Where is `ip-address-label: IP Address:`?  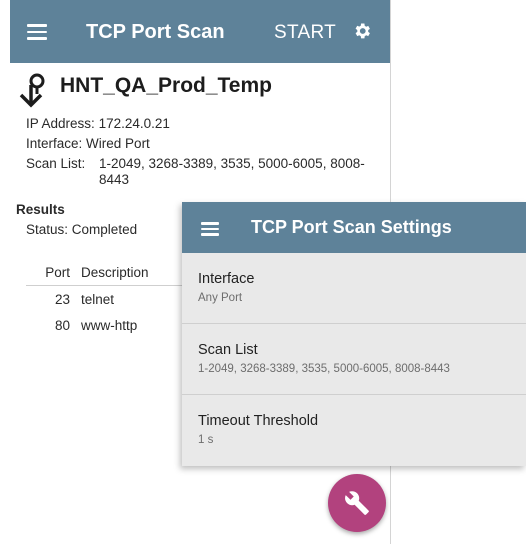
ip-address-label: IP Address: is located at coordinates (60, 123).